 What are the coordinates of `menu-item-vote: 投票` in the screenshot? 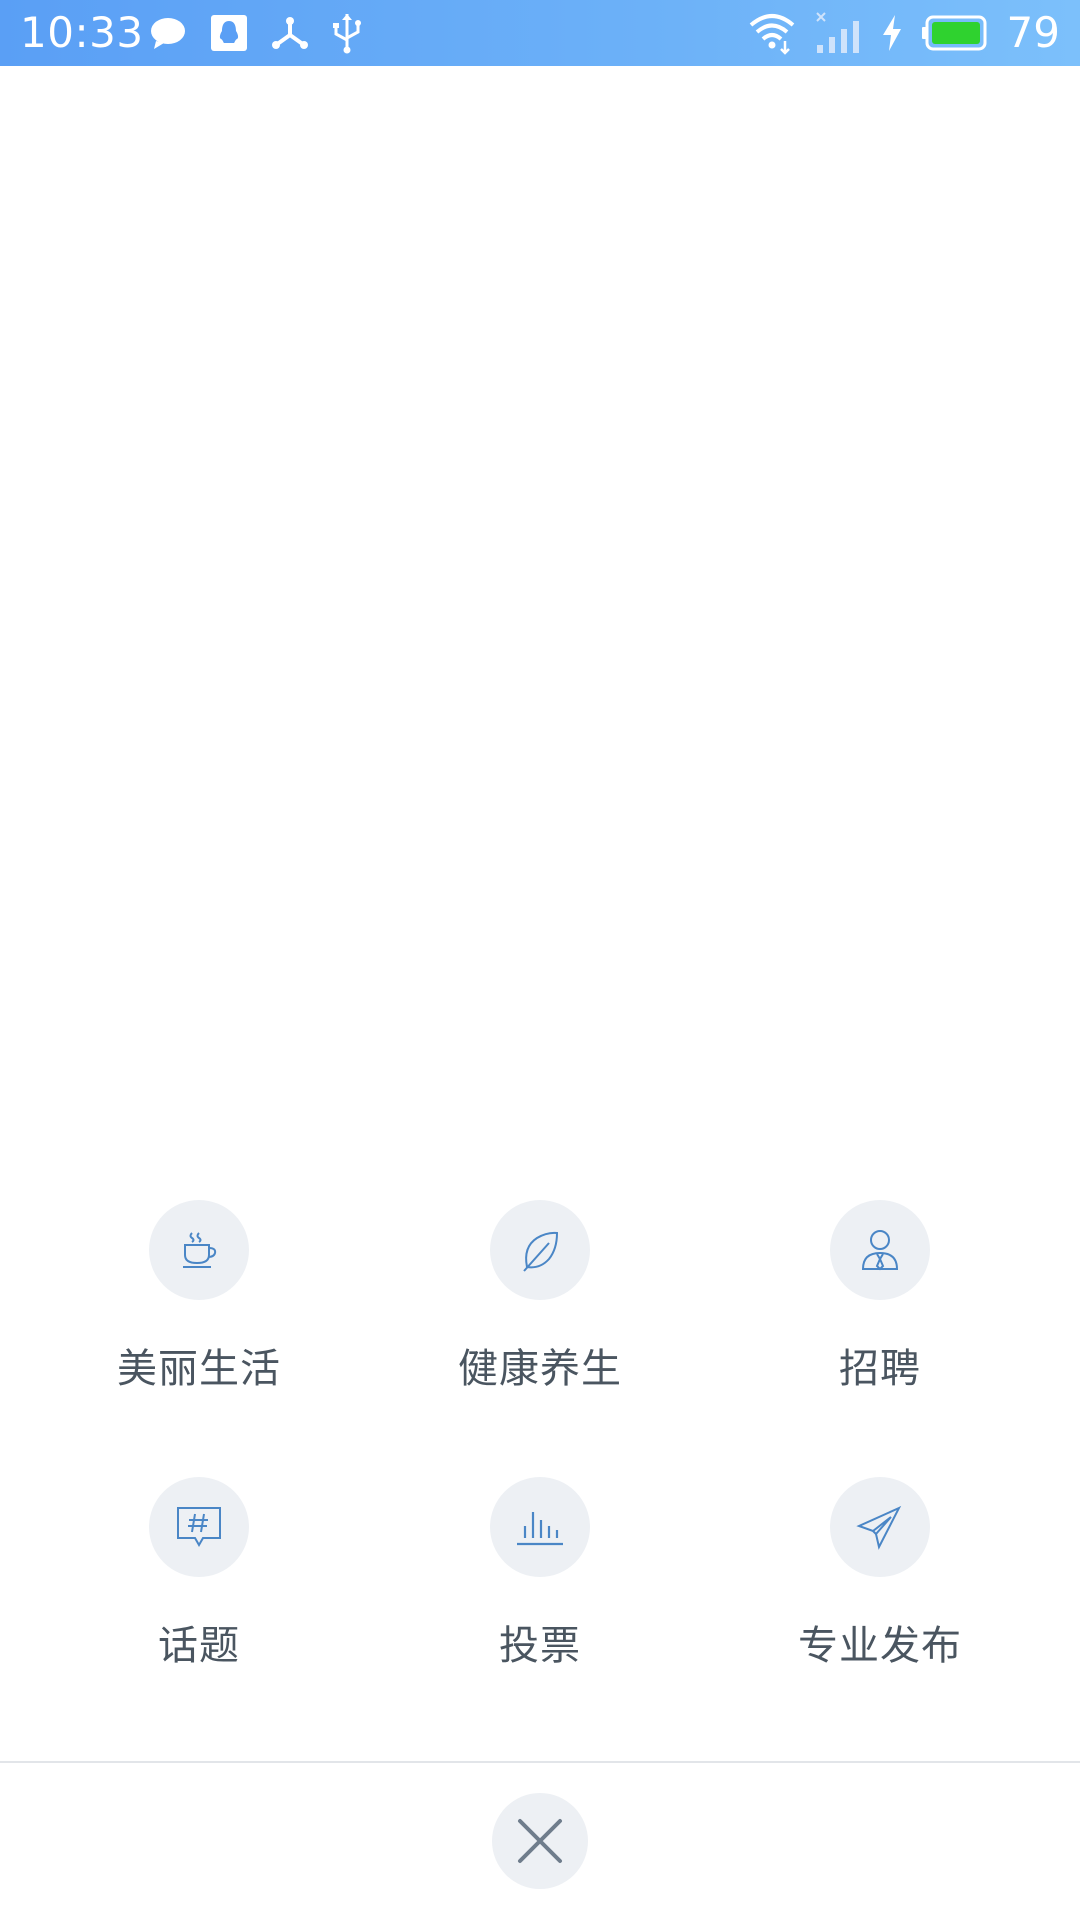 It's located at (540, 1597).